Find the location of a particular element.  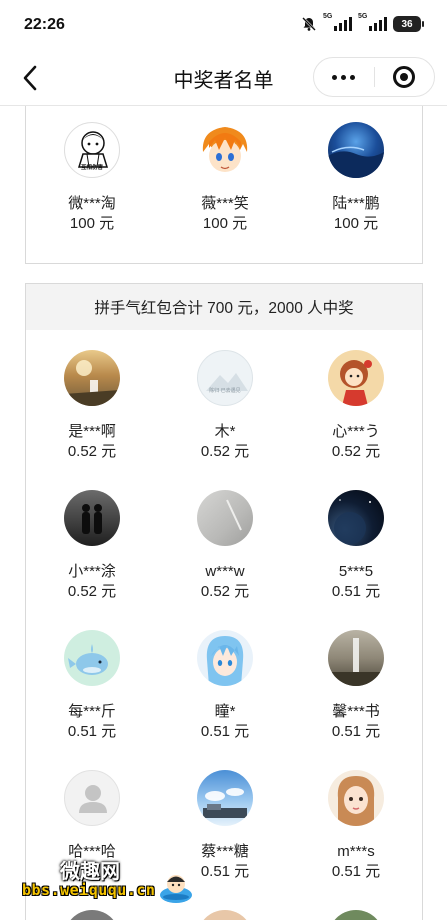

watermark-title: 微趣网 is located at coordinates (90, 871).